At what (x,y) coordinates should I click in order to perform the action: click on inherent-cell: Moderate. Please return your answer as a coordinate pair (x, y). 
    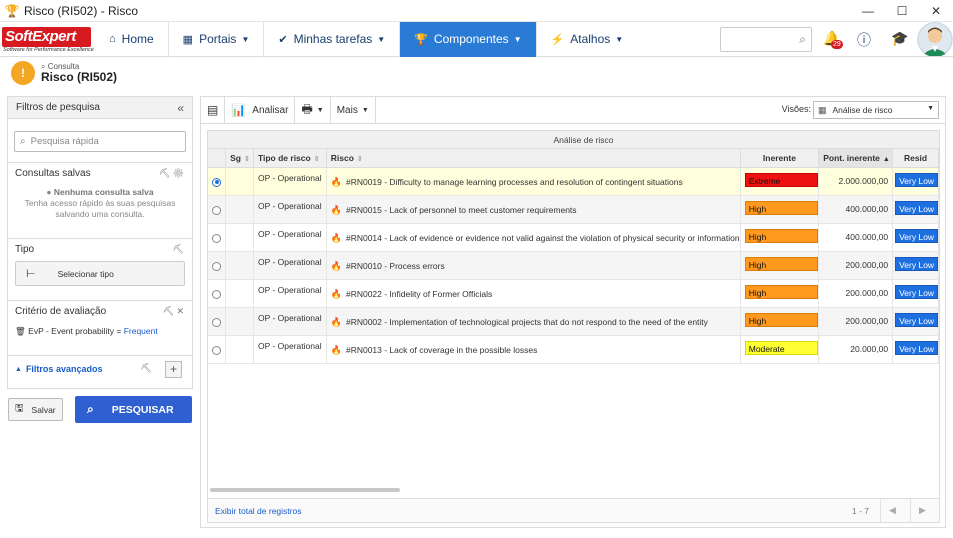
    Looking at the image, I should click on (780, 349).